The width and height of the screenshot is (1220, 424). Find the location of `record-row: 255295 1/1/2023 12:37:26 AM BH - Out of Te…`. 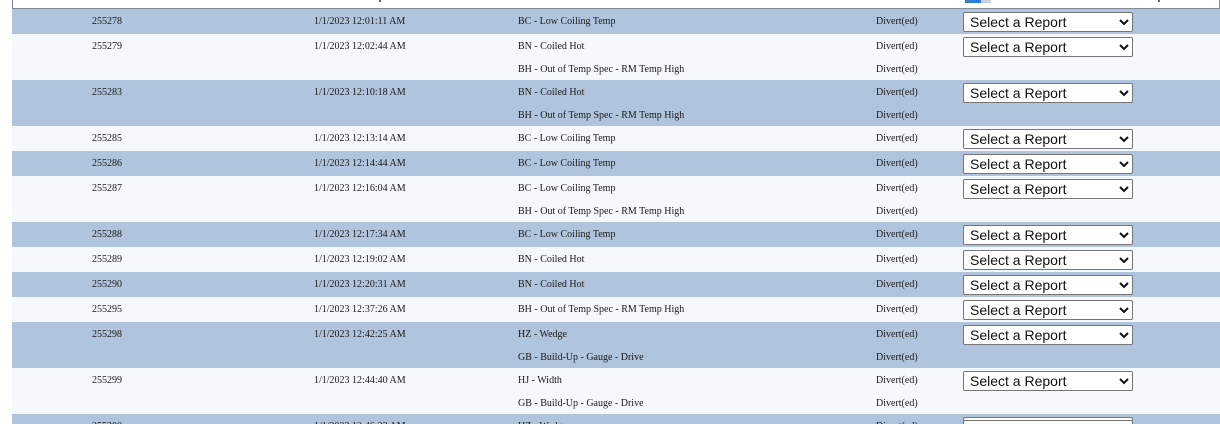

record-row: 255295 1/1/2023 12:37:26 AM BH - Out of Te… is located at coordinates (616, 309).